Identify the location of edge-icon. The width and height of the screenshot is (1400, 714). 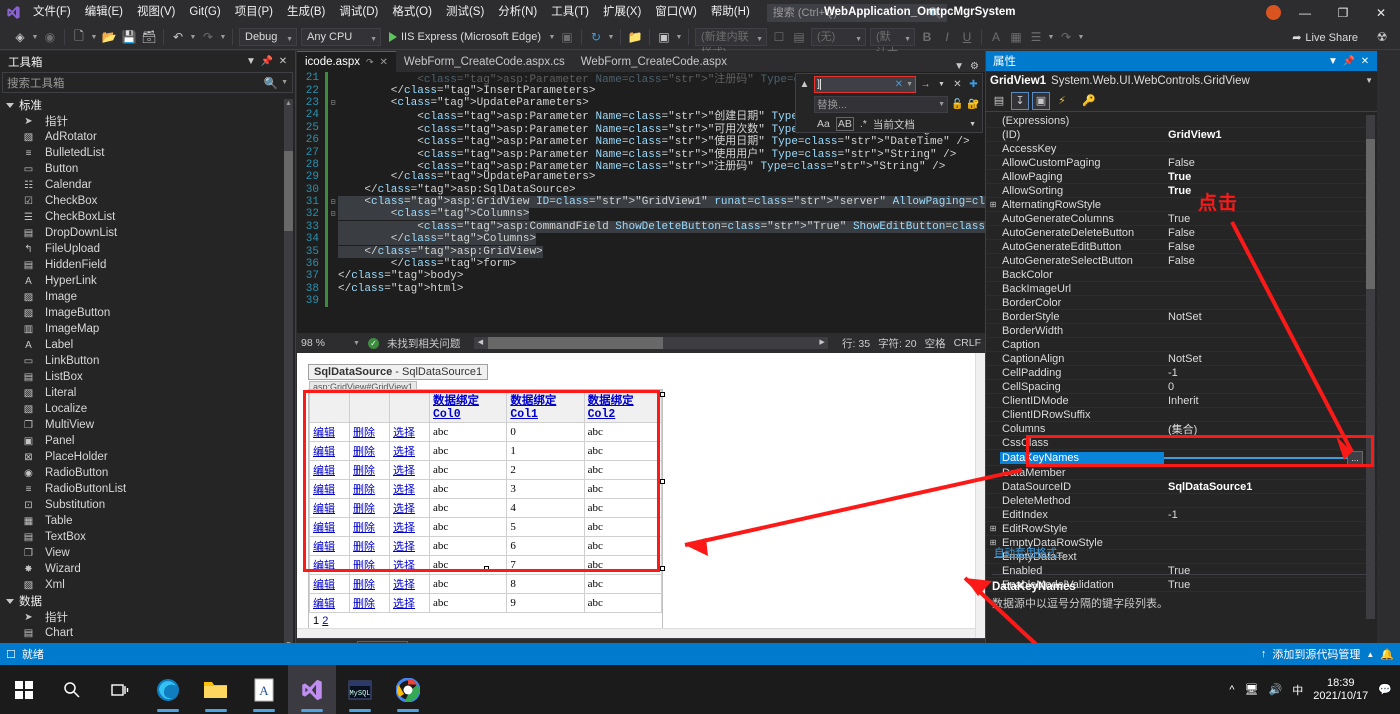
(168, 689).